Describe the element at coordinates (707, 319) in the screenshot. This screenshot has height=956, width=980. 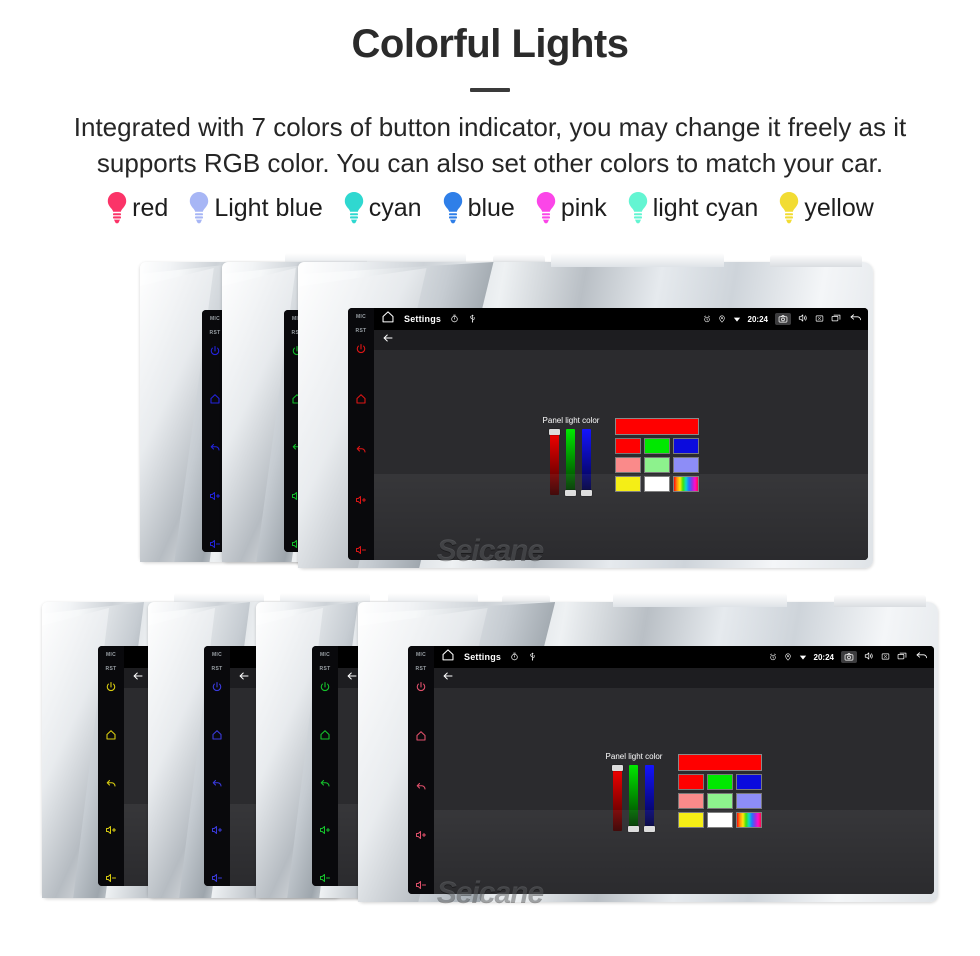
I see `alarm-icon` at that location.